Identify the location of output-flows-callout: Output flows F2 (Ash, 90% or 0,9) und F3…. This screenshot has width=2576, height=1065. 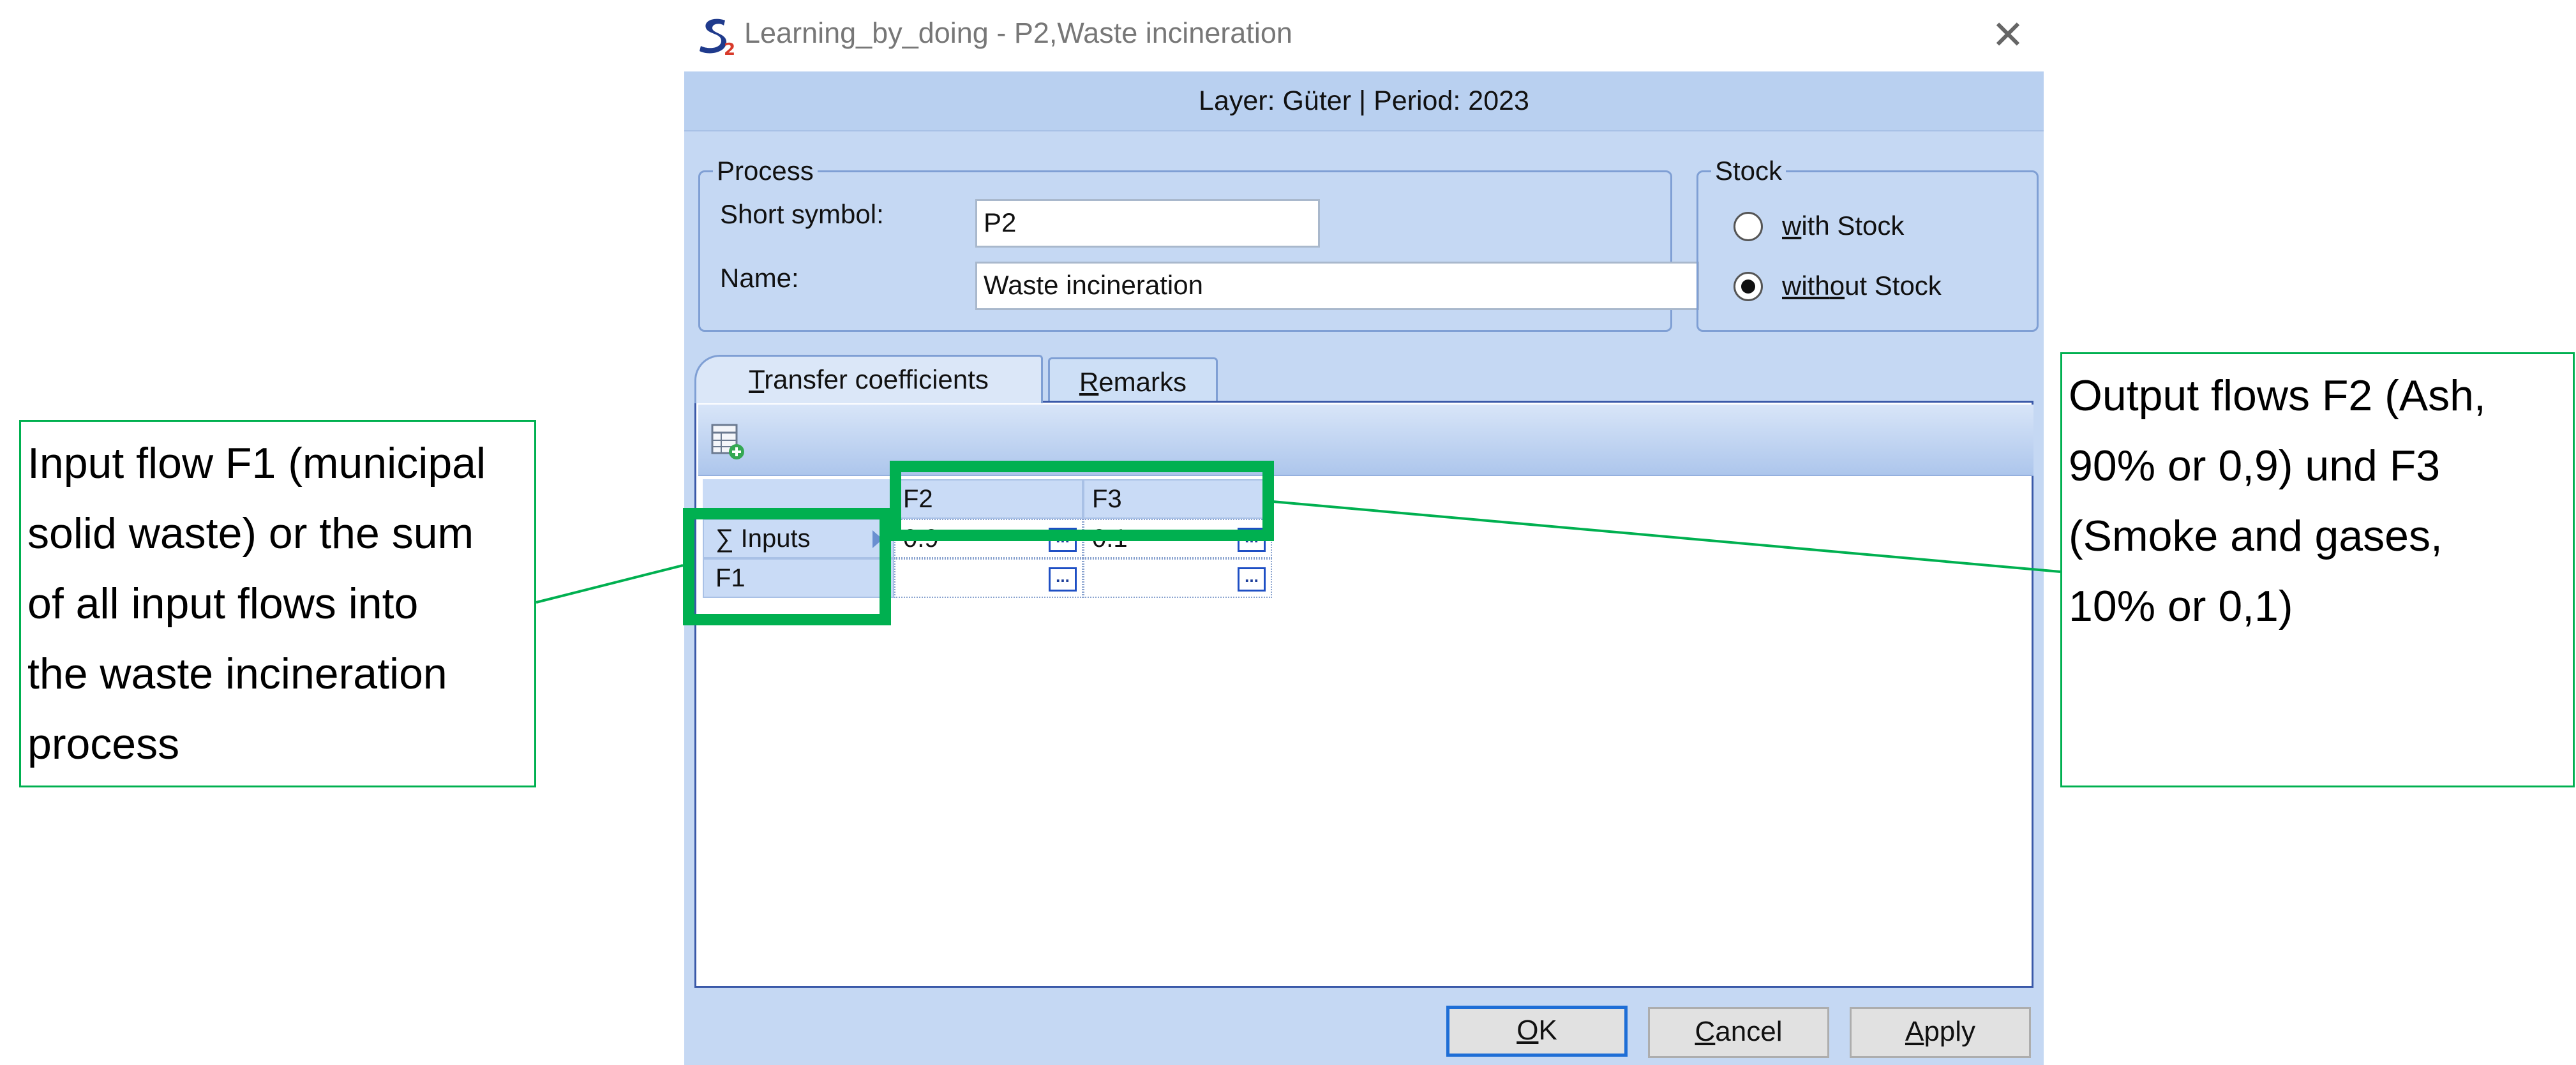
(2317, 569).